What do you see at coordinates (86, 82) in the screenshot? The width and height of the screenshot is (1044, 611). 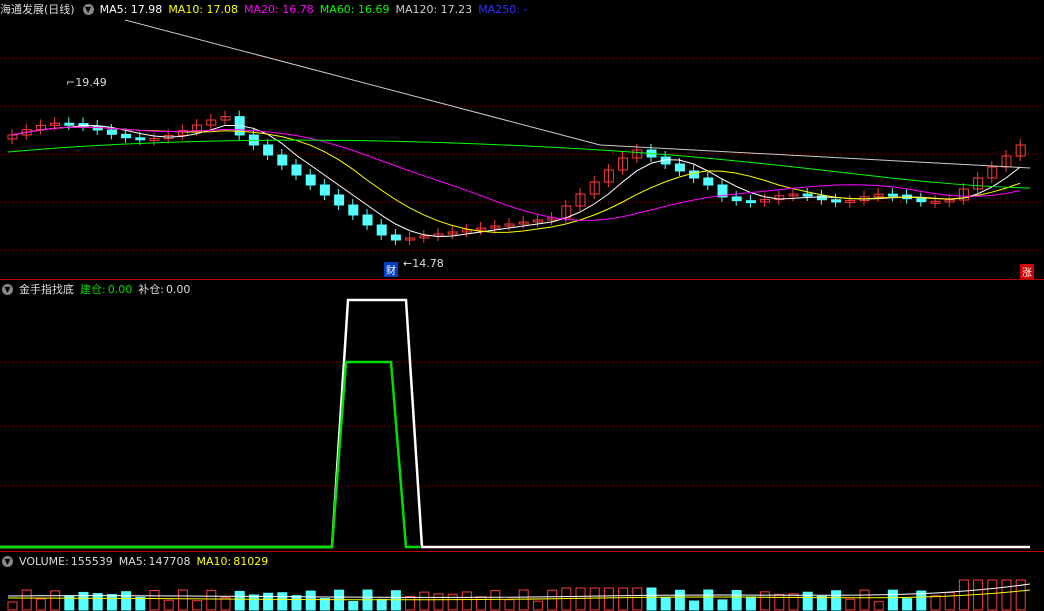 I see `high-price-label: ⌐19.49` at bounding box center [86, 82].